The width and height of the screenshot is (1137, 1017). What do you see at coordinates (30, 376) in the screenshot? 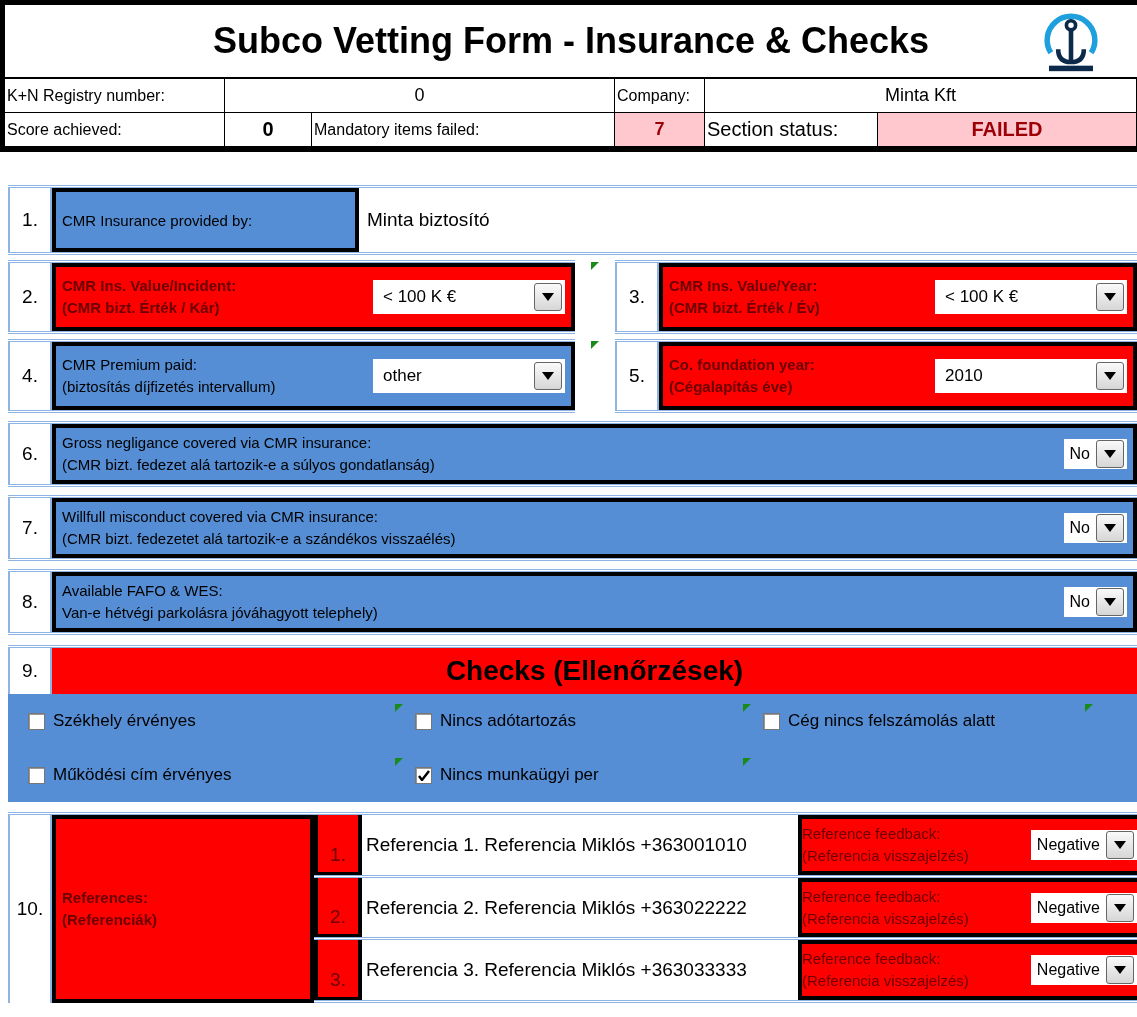
I see `item-number: 4.` at bounding box center [30, 376].